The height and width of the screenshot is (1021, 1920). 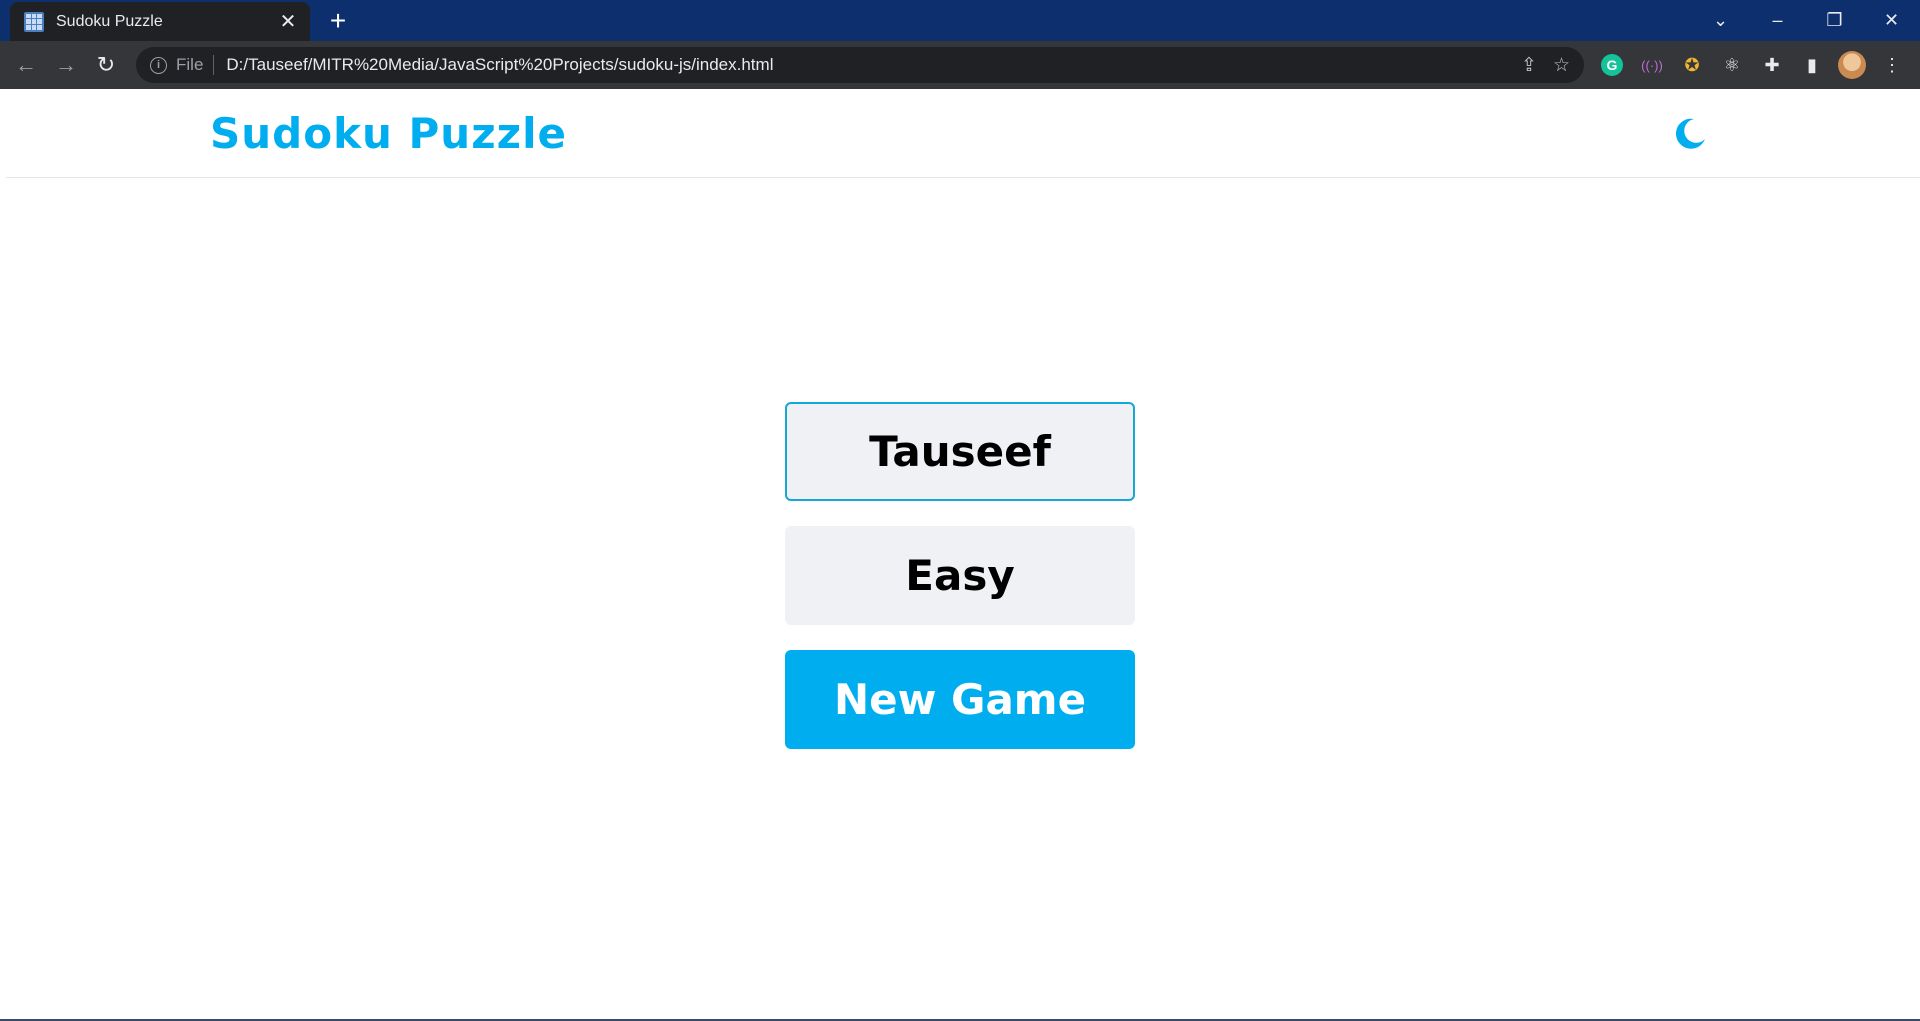 What do you see at coordinates (1752, 65) in the screenshot?
I see `extensions-area: G ((·)) ✪ ⚛ ✚ ▮ ⋮` at bounding box center [1752, 65].